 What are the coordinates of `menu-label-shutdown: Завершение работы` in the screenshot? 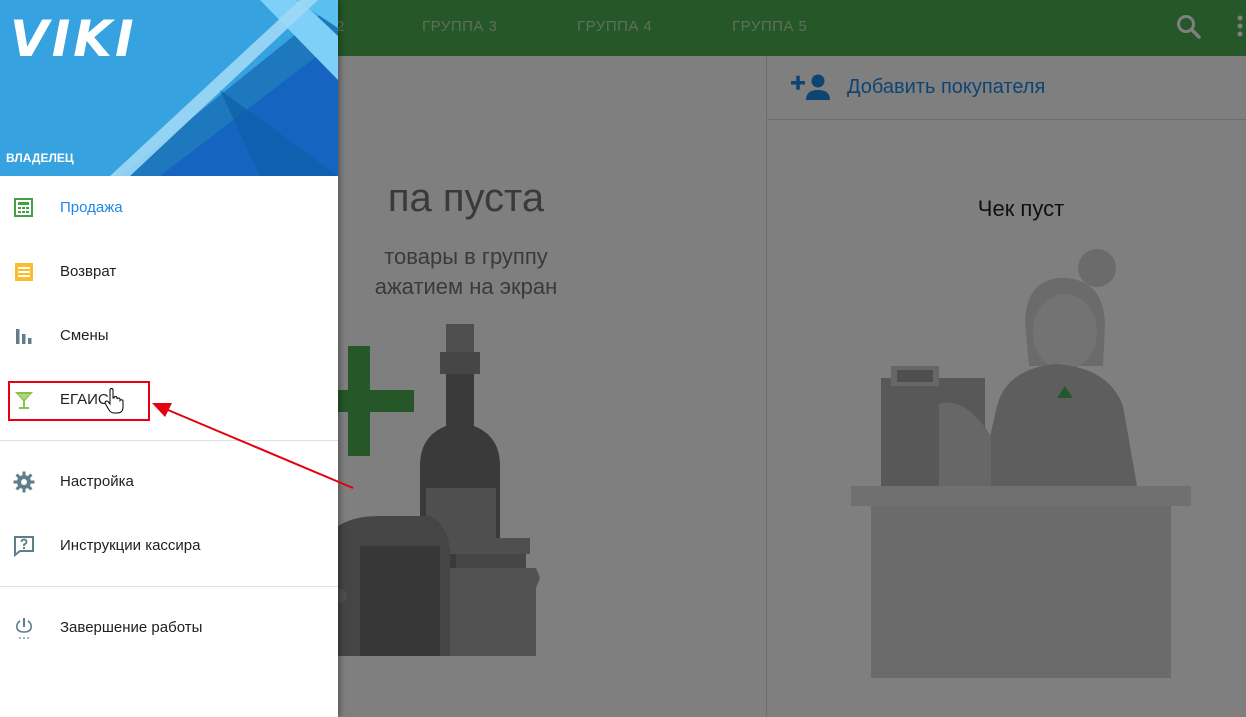 It's located at (131, 627).